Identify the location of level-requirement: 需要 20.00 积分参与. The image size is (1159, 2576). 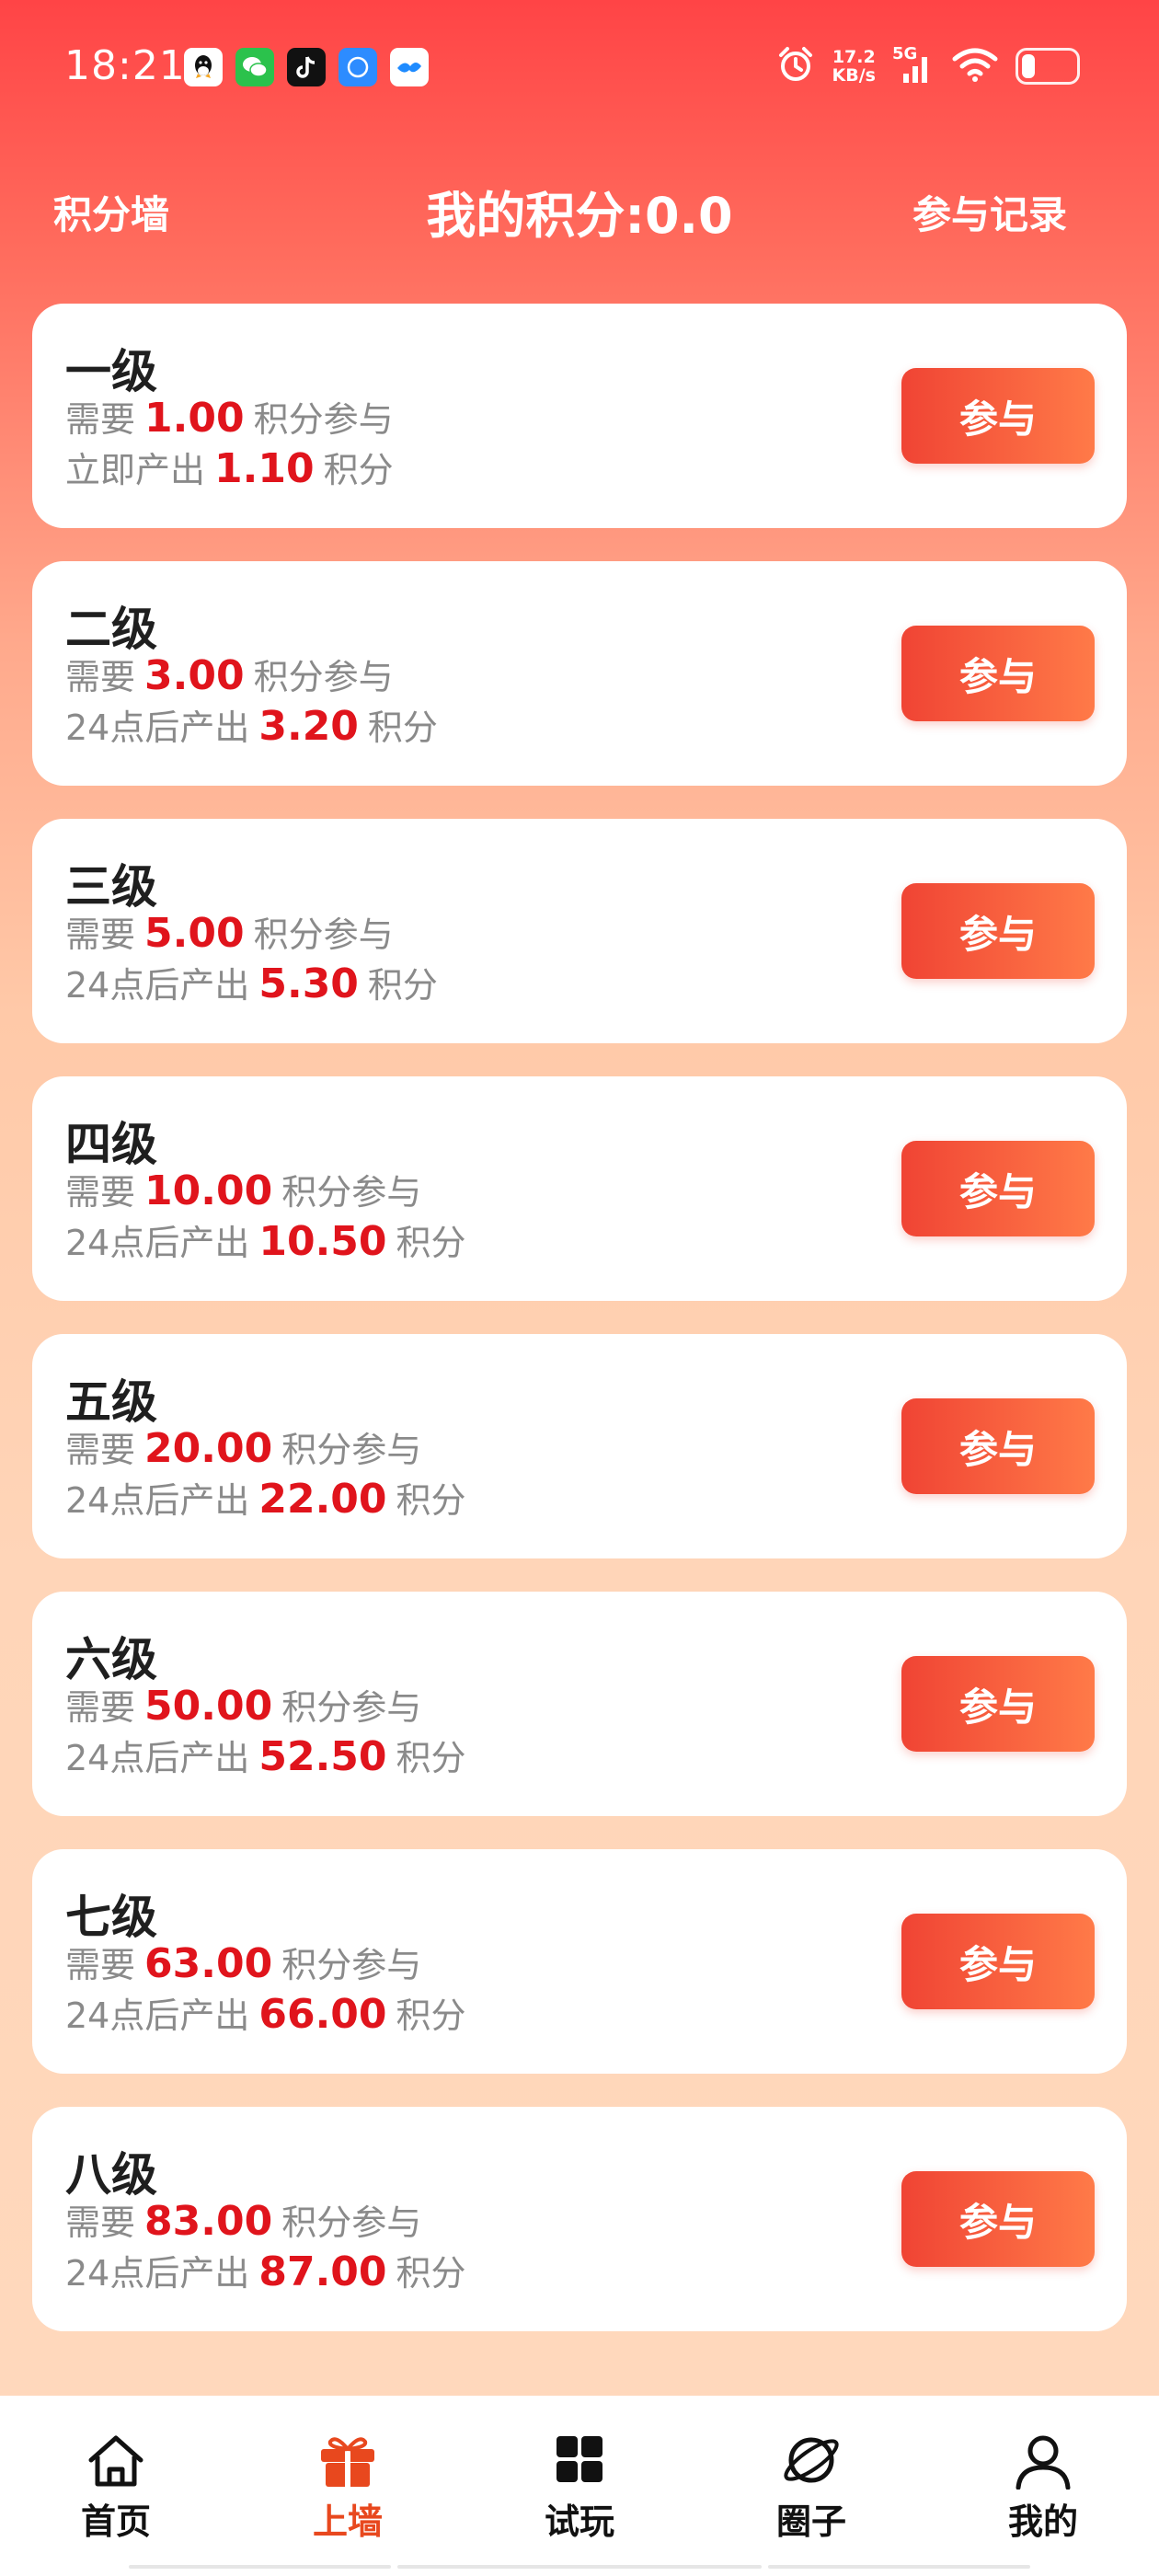
(243, 1448).